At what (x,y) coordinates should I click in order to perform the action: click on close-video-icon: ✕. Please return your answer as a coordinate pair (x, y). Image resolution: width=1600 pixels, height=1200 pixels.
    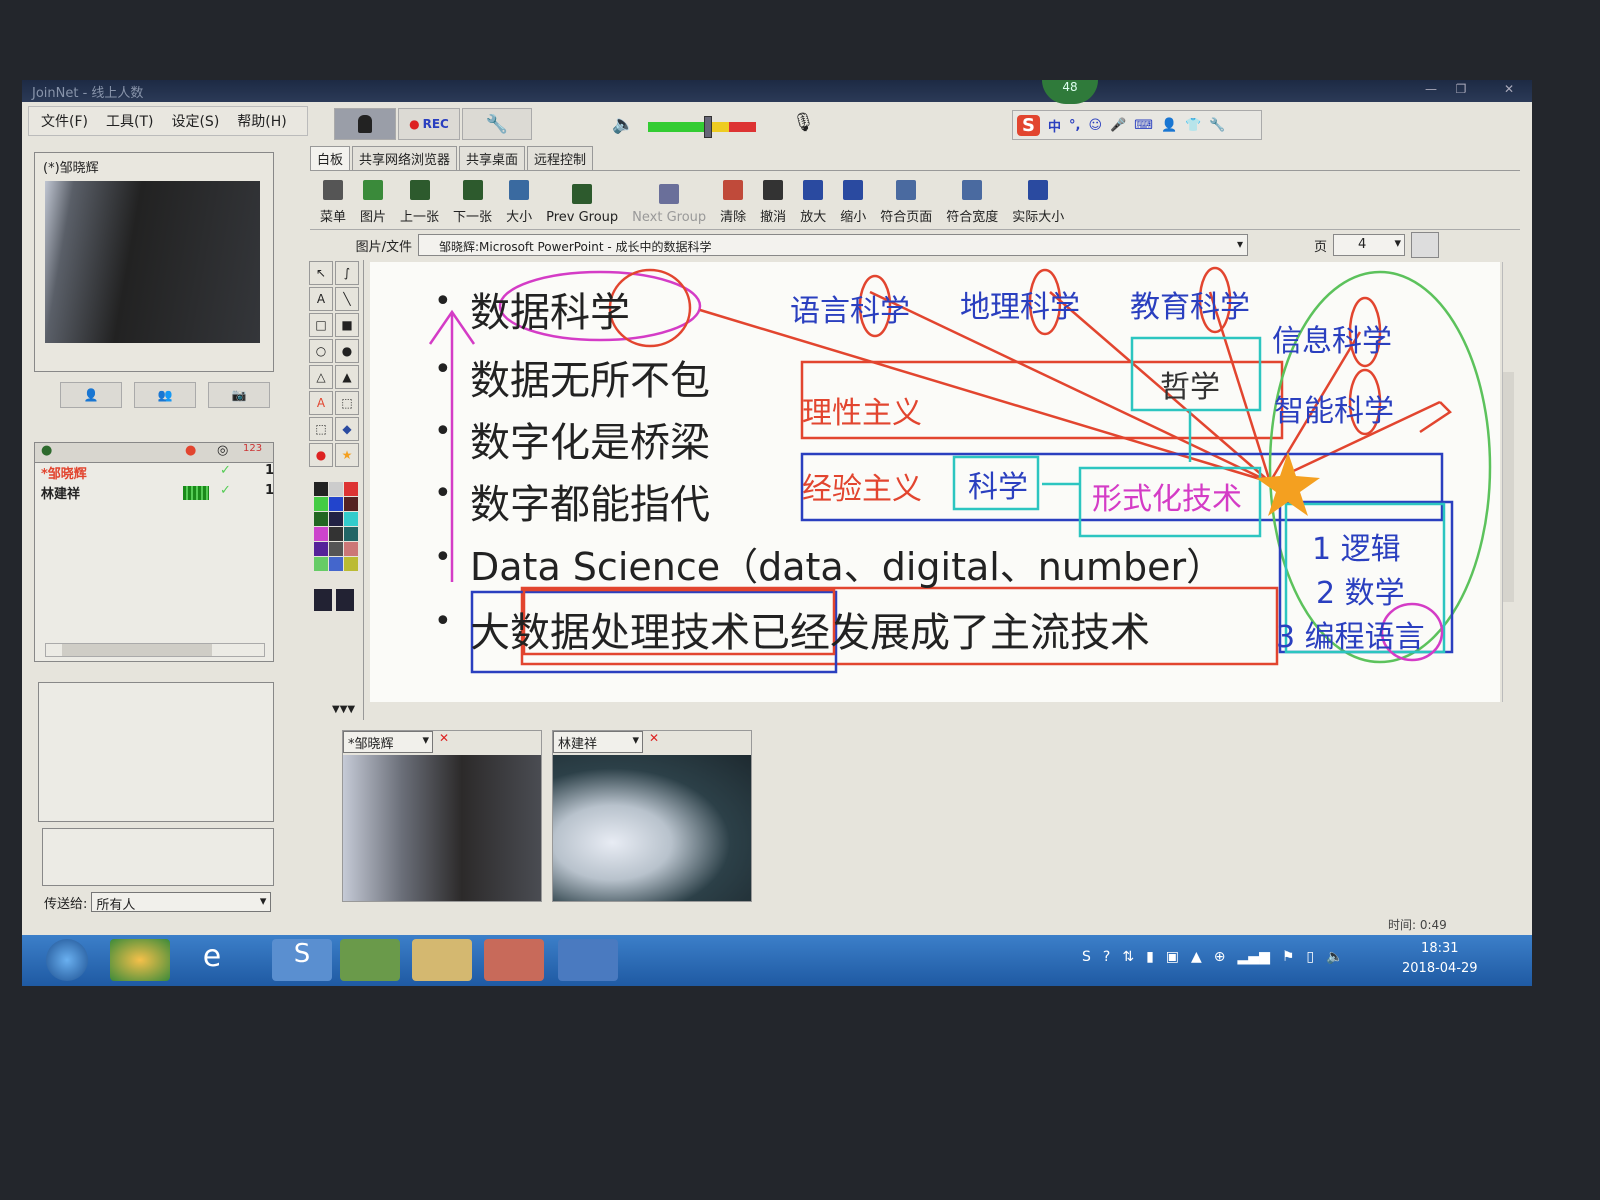
    Looking at the image, I should click on (444, 738).